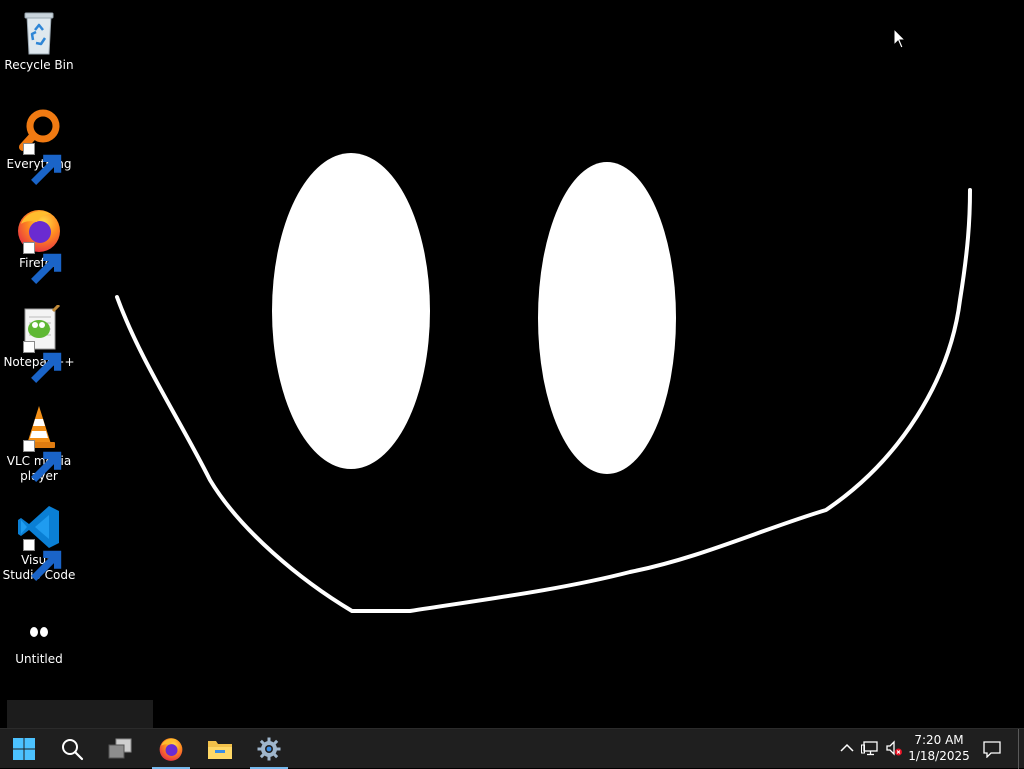 The height and width of the screenshot is (769, 1024). I want to click on task-view-button, so click(120, 749).